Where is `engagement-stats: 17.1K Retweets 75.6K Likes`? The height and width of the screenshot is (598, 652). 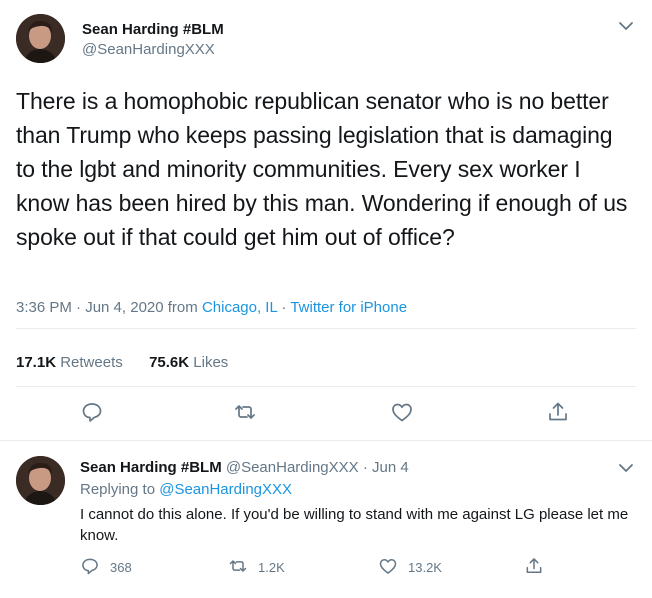 engagement-stats: 17.1K Retweets 75.6K Likes is located at coordinates (122, 363).